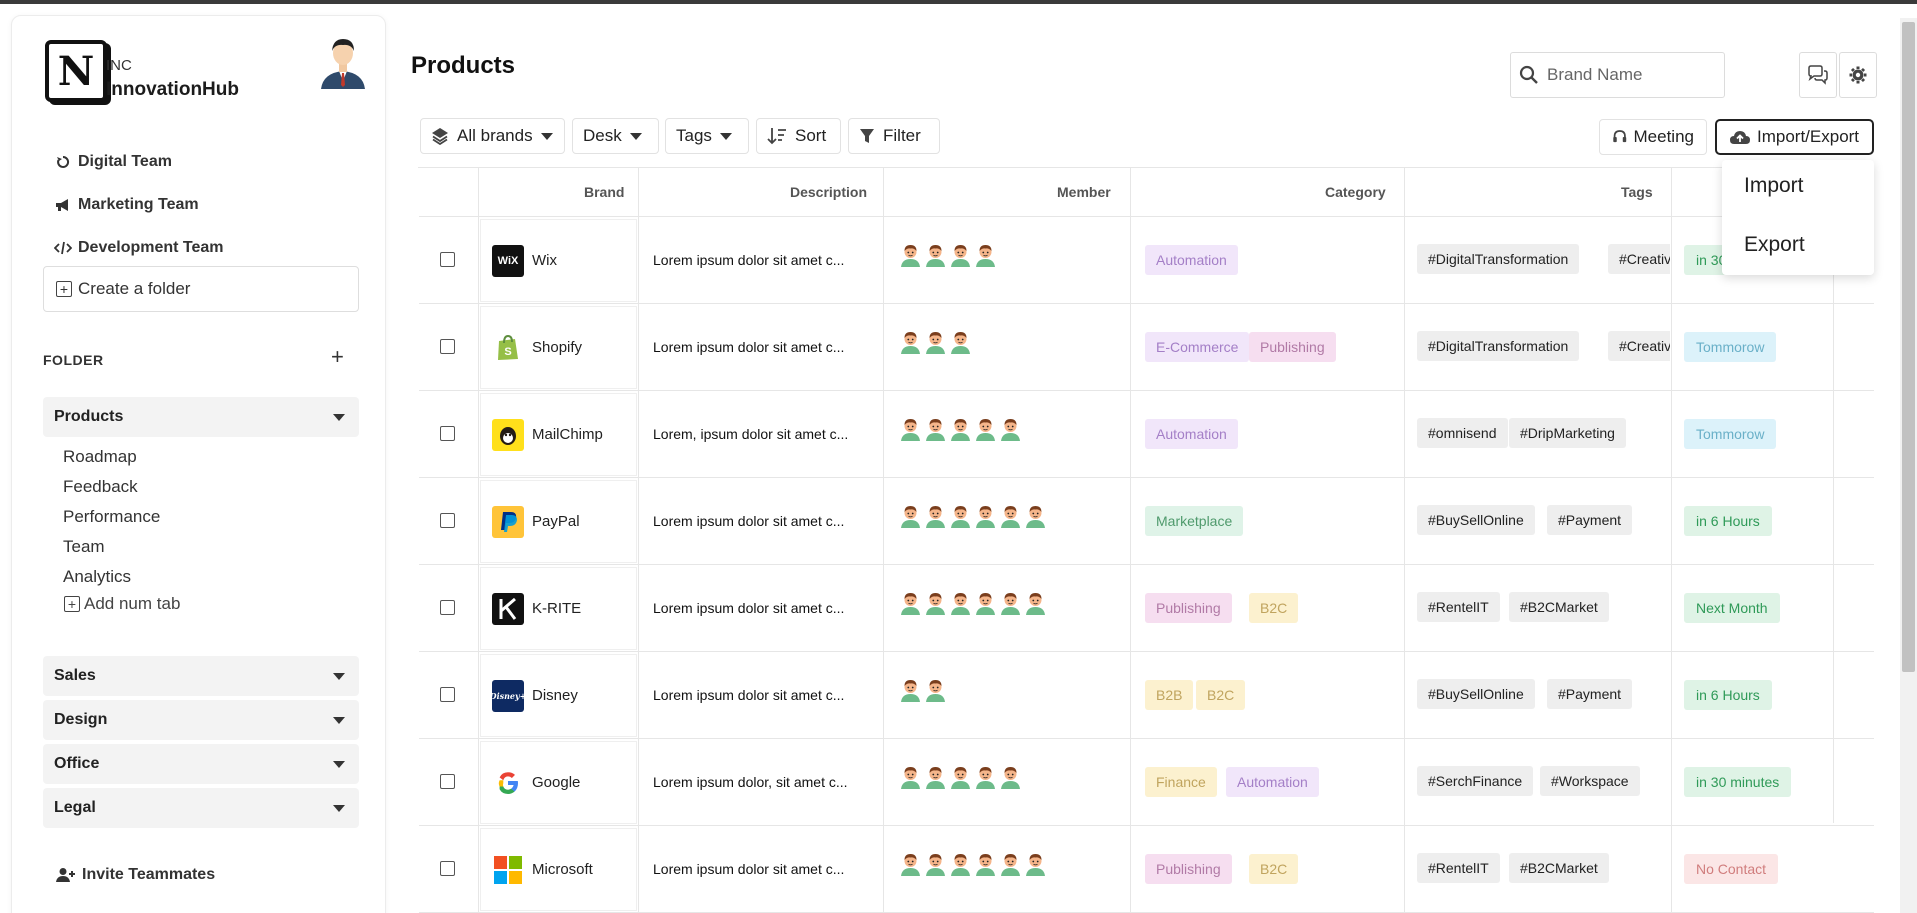  I want to click on column-header-brand: Brand, so click(604, 192).